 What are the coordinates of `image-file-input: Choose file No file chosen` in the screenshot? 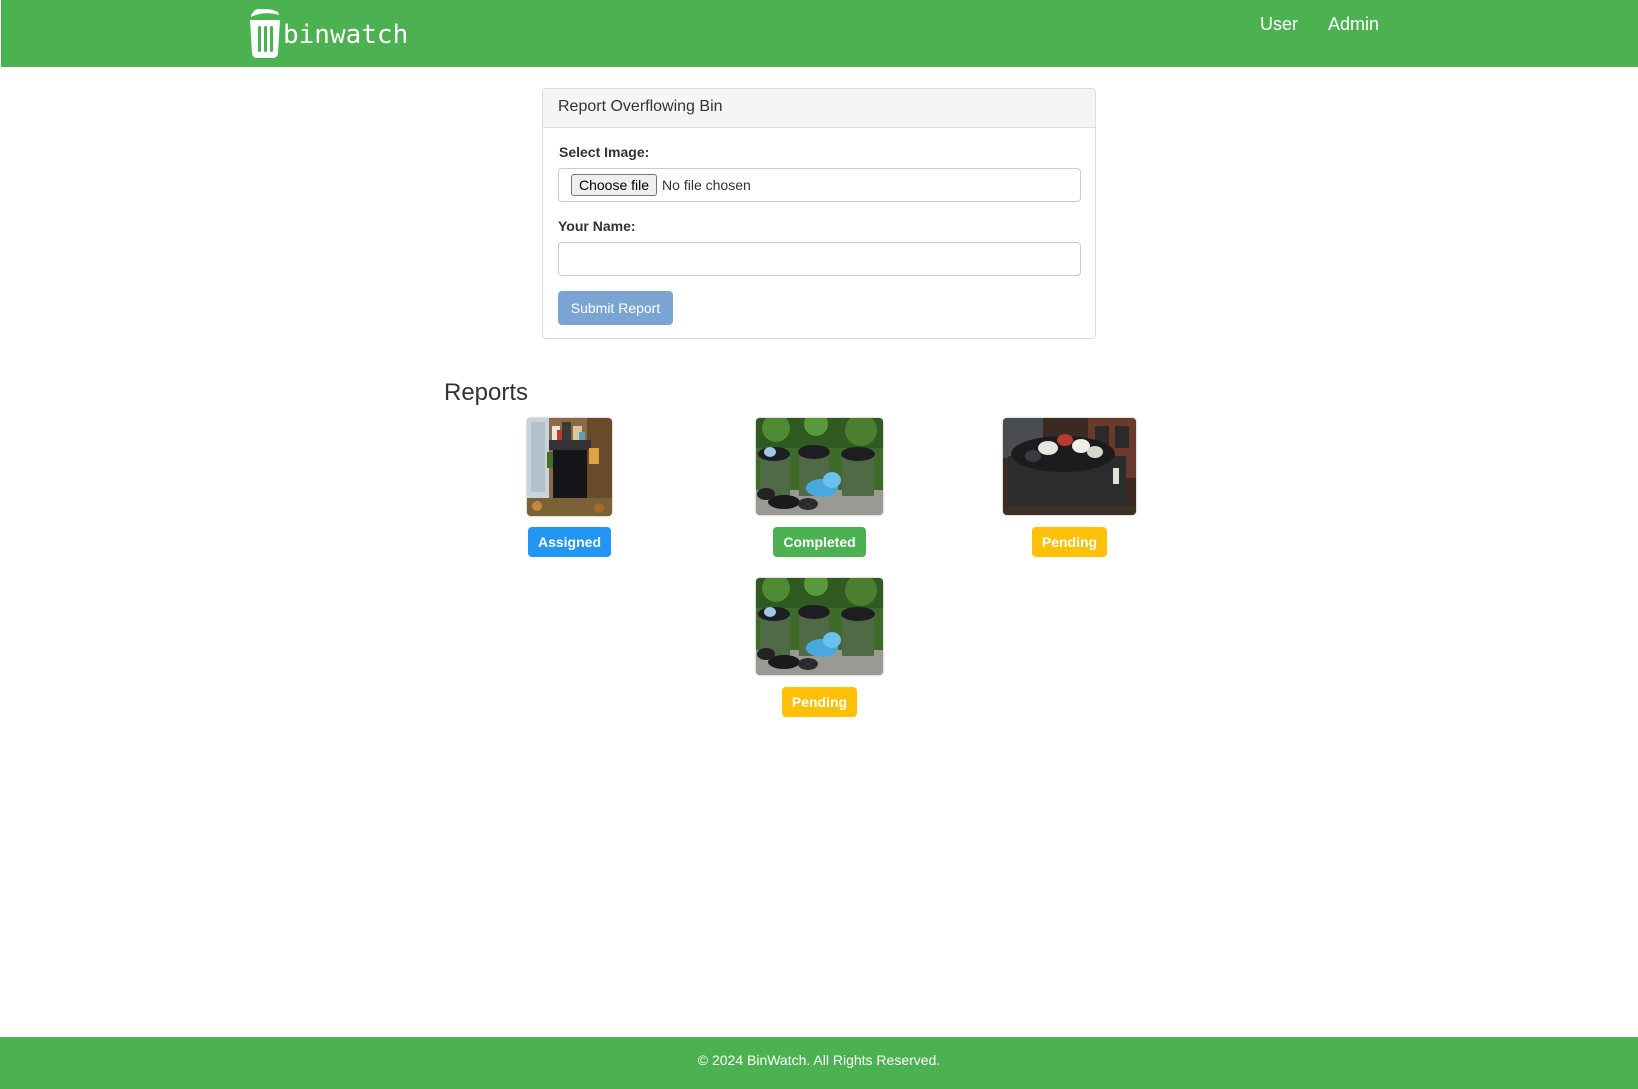 It's located at (819, 185).